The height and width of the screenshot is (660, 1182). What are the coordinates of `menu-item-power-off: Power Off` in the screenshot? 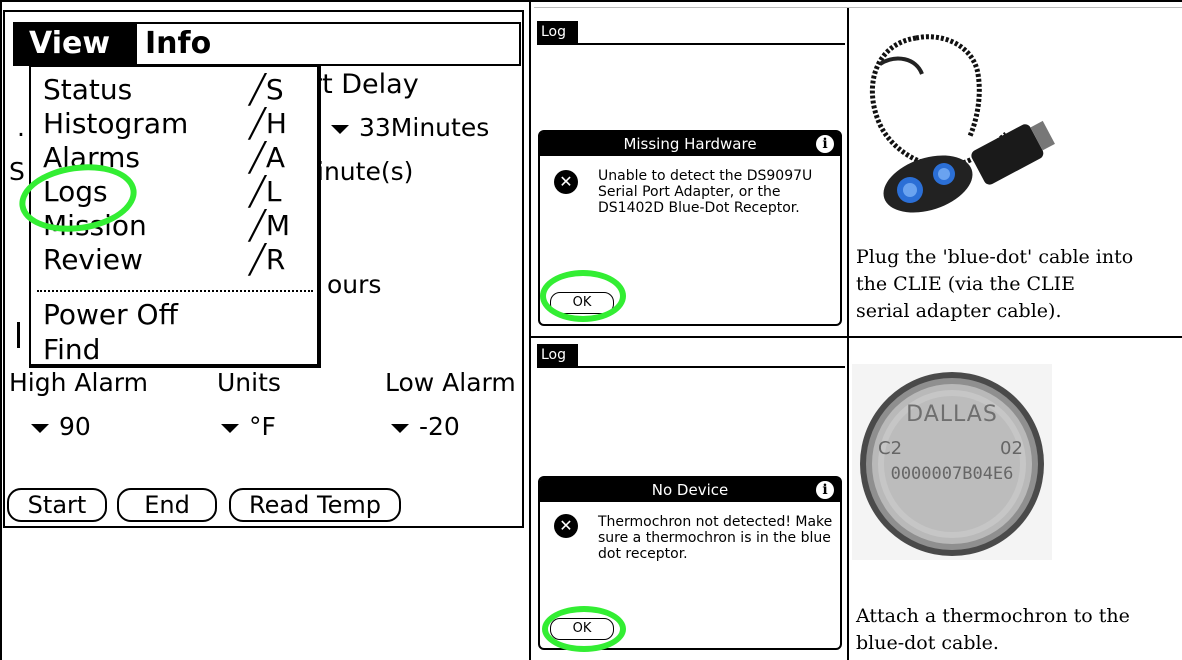 It's located at (110, 314).